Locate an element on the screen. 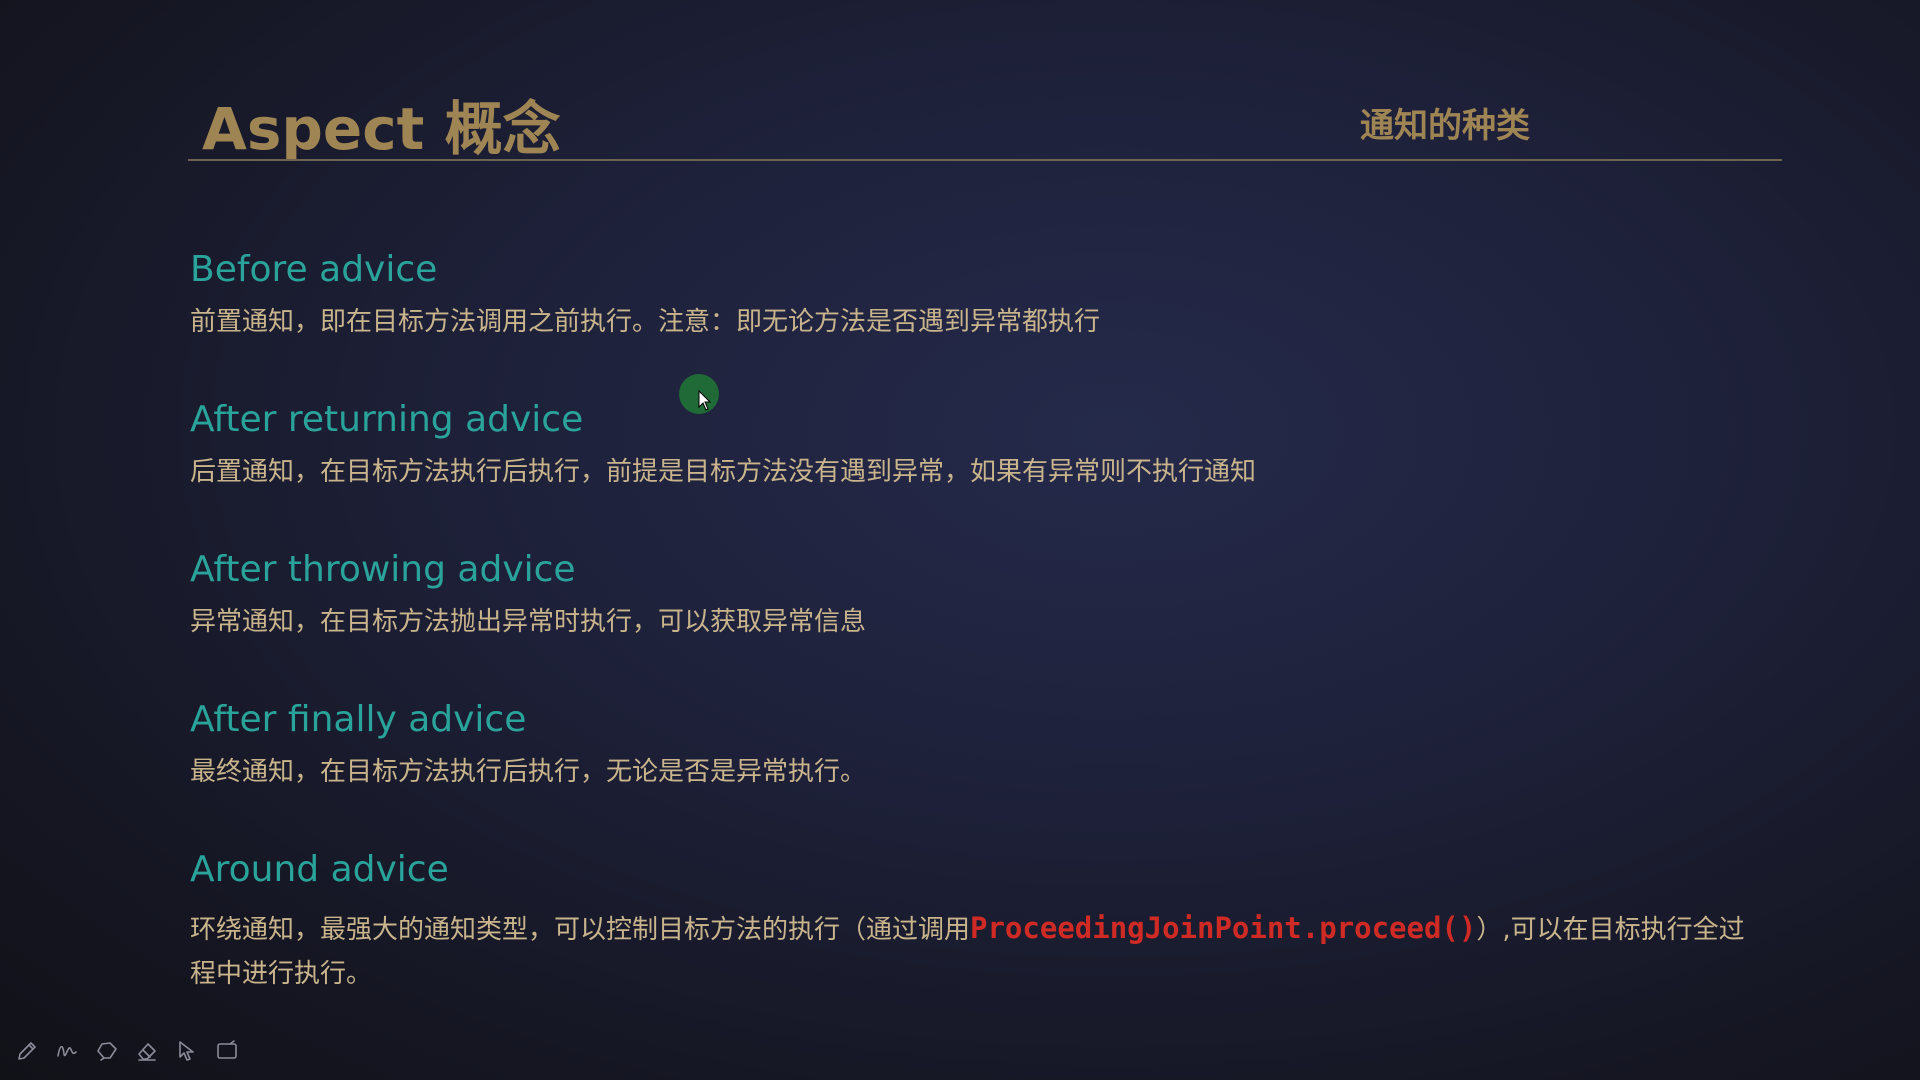  advice-description: 最终通知，在目标方法执行后执行，无论是否是异常执行。 is located at coordinates (528, 772).